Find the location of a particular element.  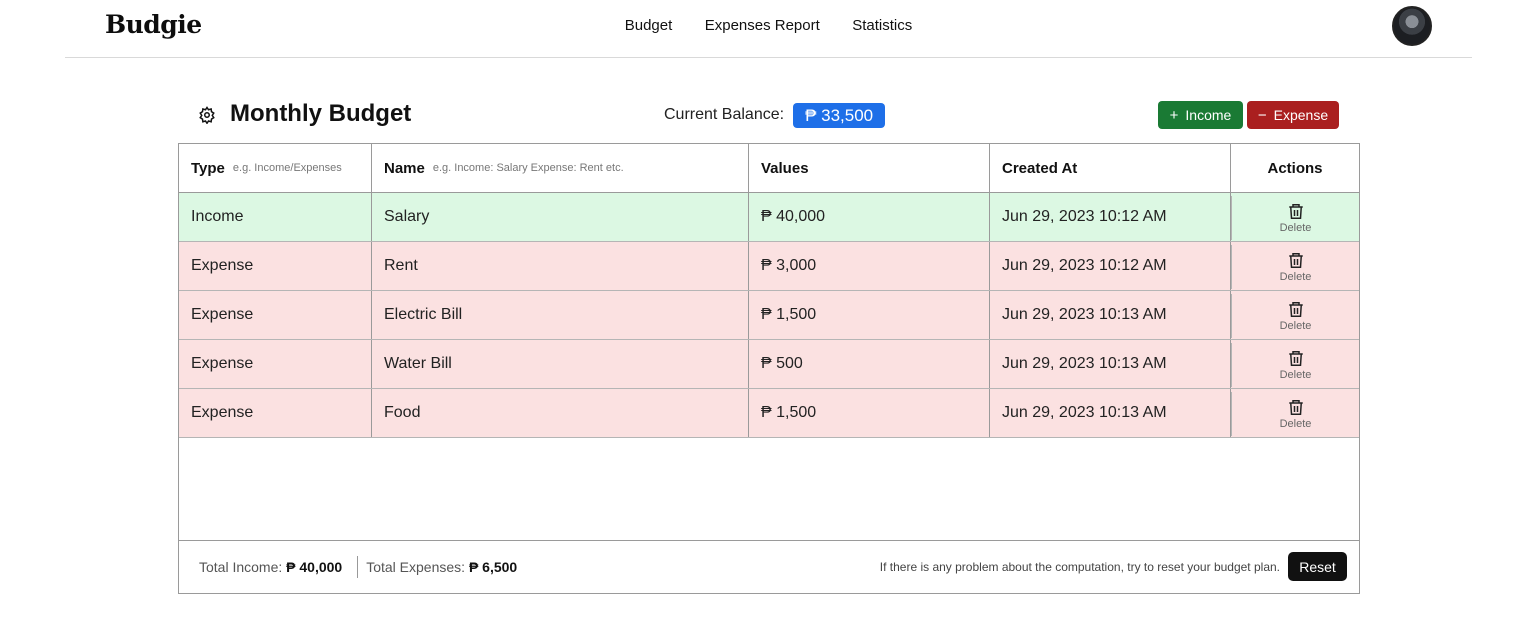

total-expenses-label: Total Expenses: is located at coordinates (416, 567).